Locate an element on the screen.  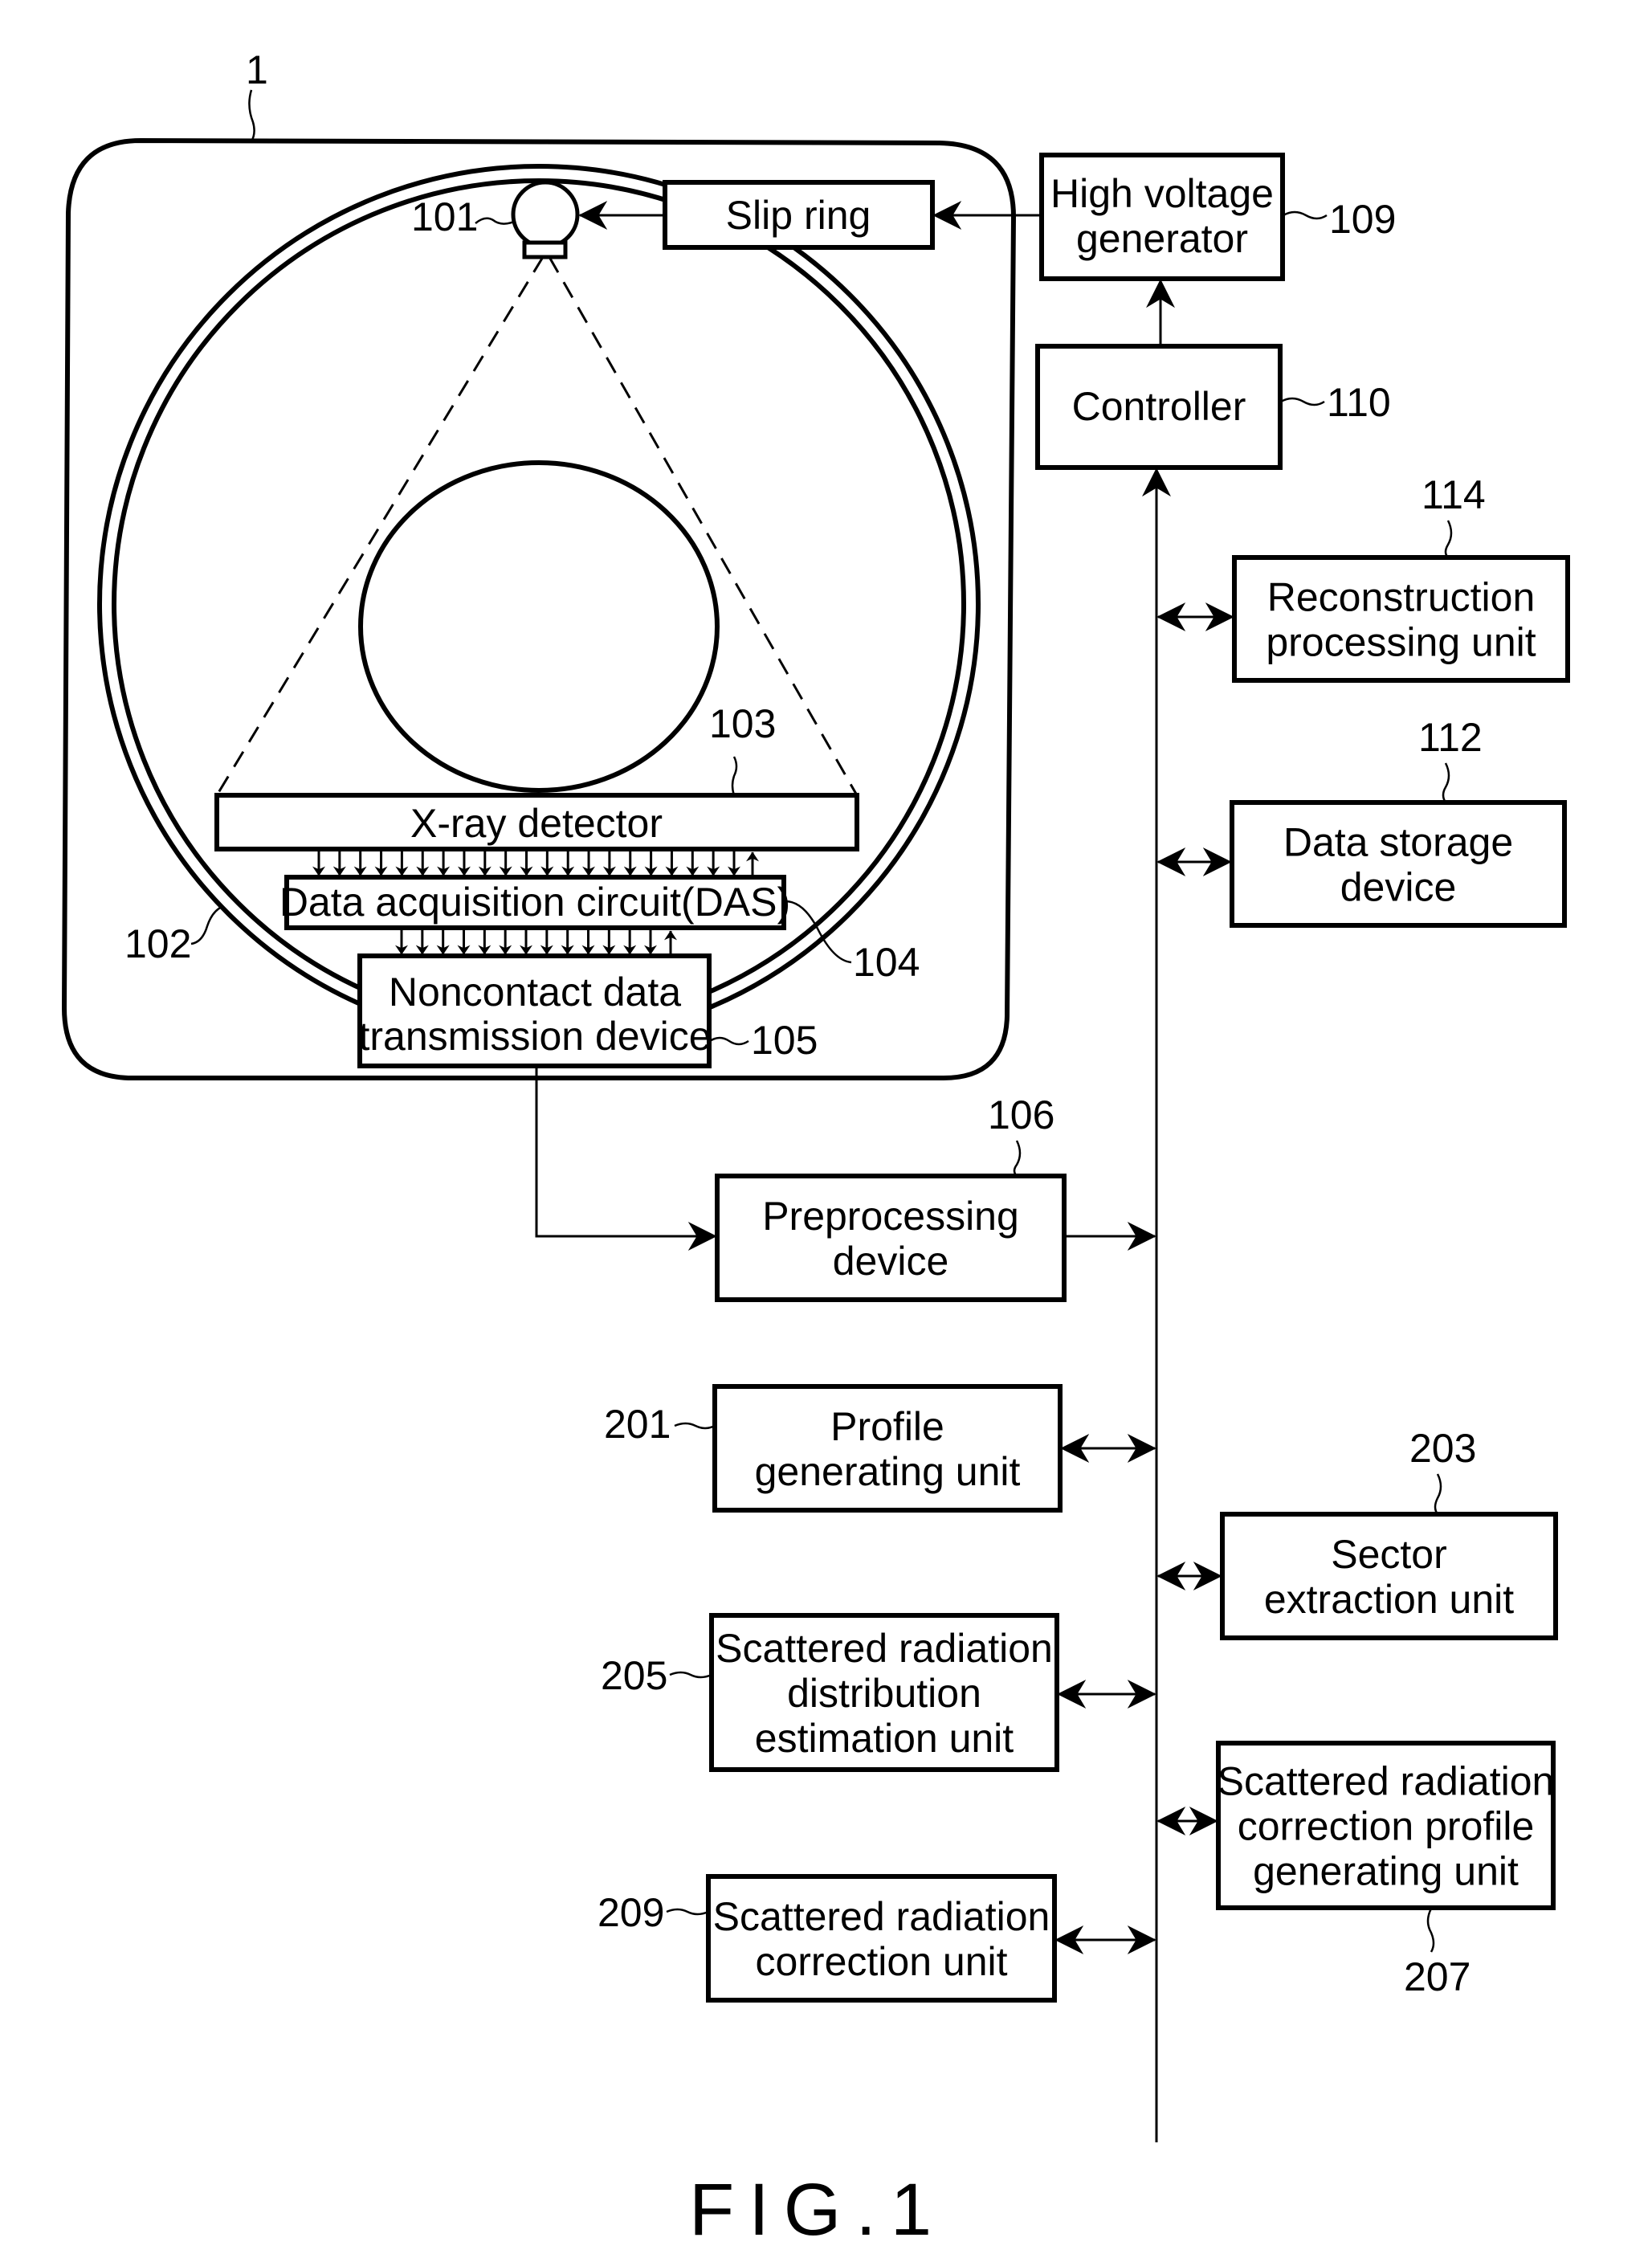
controller-label: Controller is located at coordinates (1159, 407).